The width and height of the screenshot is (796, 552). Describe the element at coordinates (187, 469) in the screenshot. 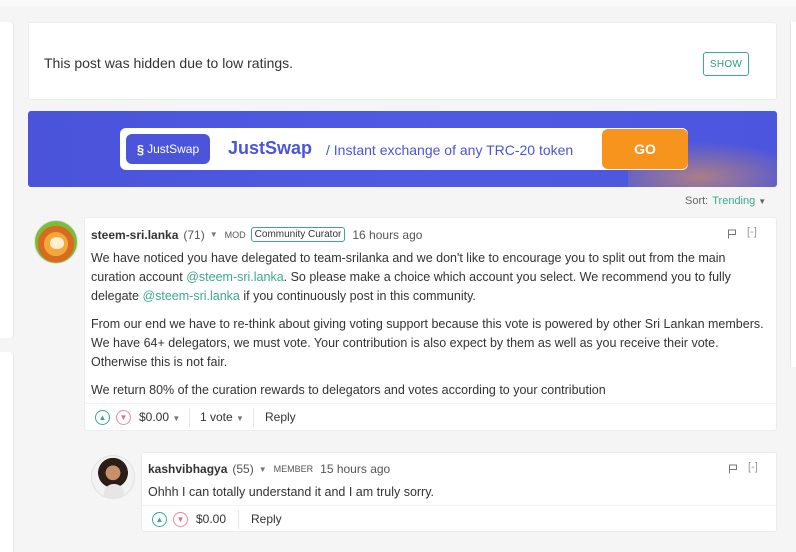

I see `comment-author: kashvibhagya` at that location.